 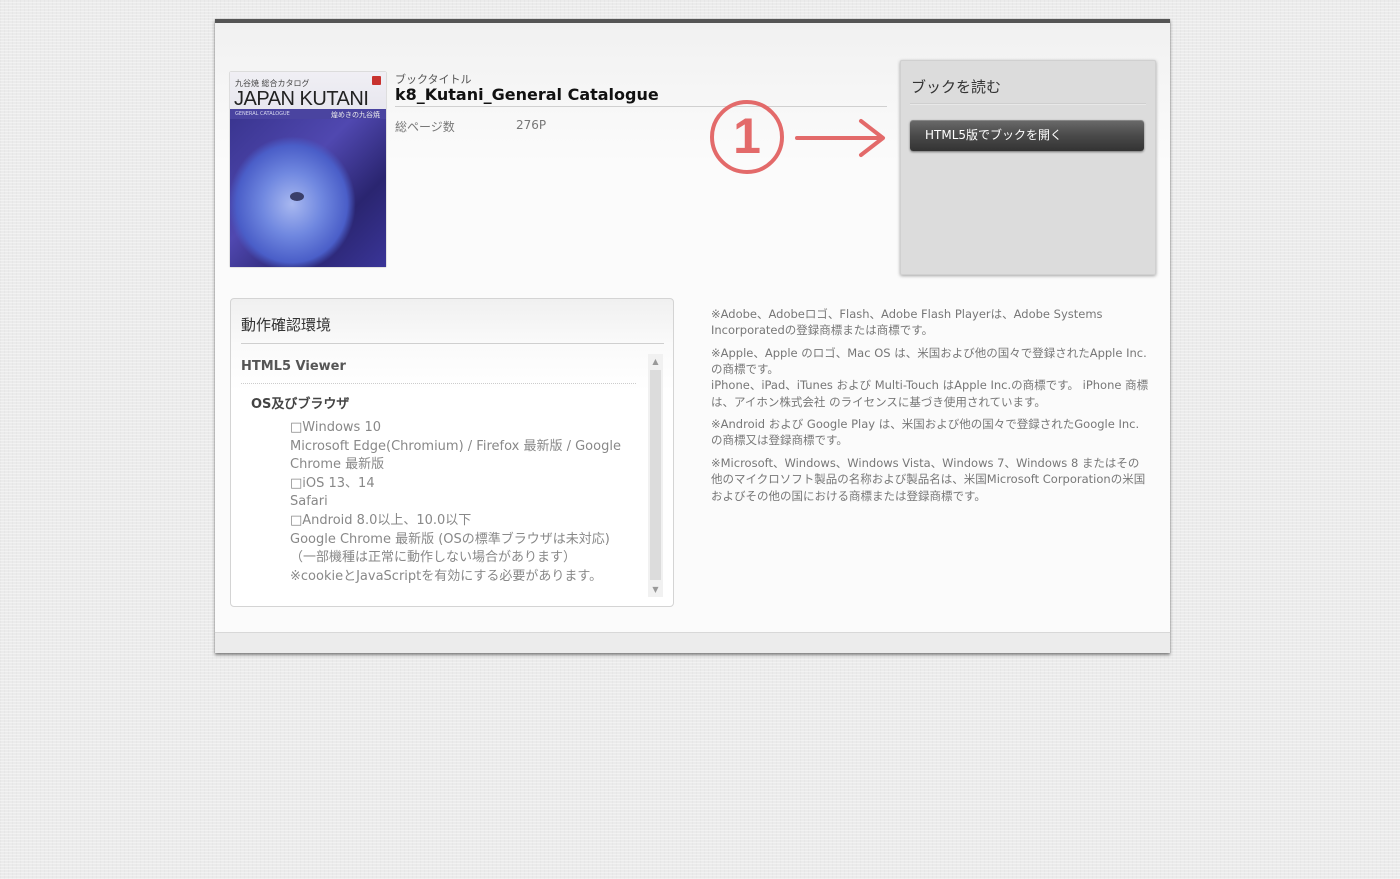 I want to click on trademark-line: は、アイホン株式会社 のライセンスに基づき使用されています。, so click(x=878, y=401).